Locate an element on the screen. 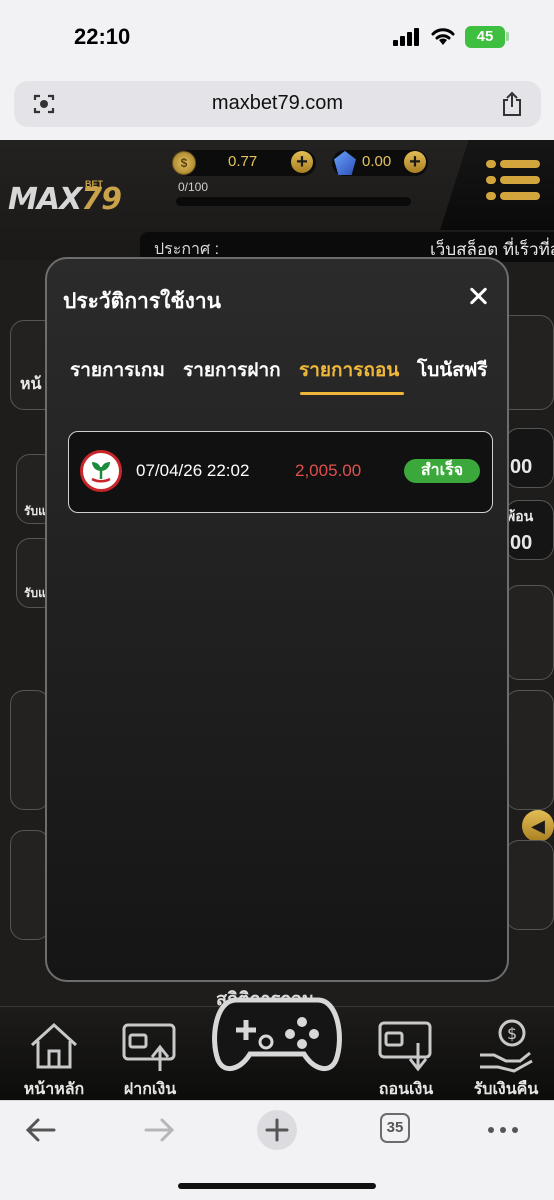  logo-bet-text: BET is located at coordinates (94, 184).